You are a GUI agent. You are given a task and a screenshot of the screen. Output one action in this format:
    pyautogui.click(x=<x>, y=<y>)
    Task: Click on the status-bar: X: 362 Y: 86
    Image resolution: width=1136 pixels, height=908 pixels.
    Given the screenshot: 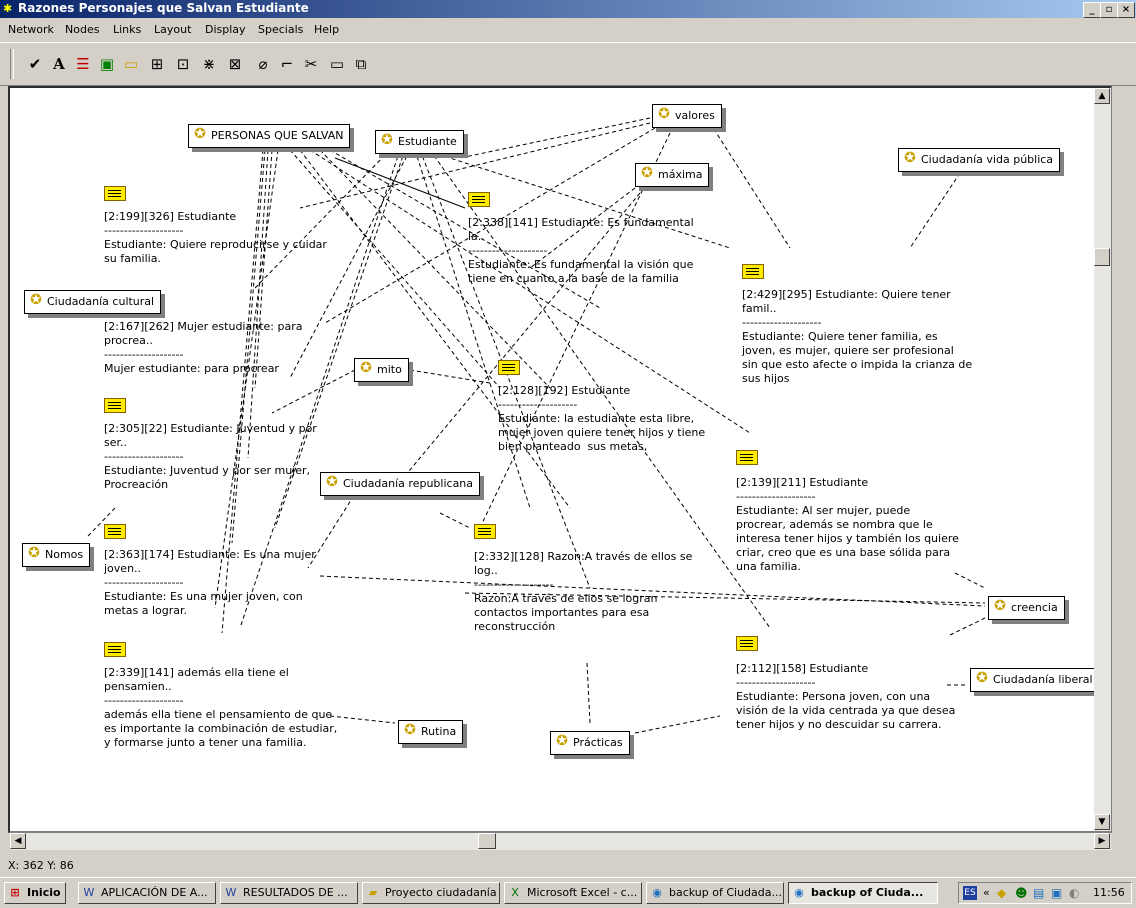 What is the action you would take?
    pyautogui.click(x=568, y=866)
    